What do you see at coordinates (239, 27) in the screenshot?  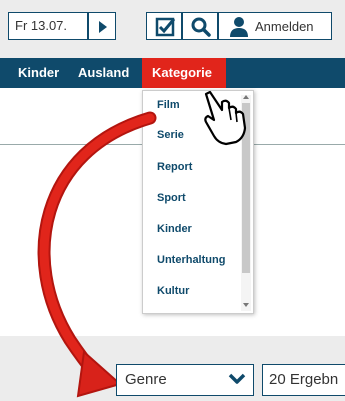 I see `user-icon` at bounding box center [239, 27].